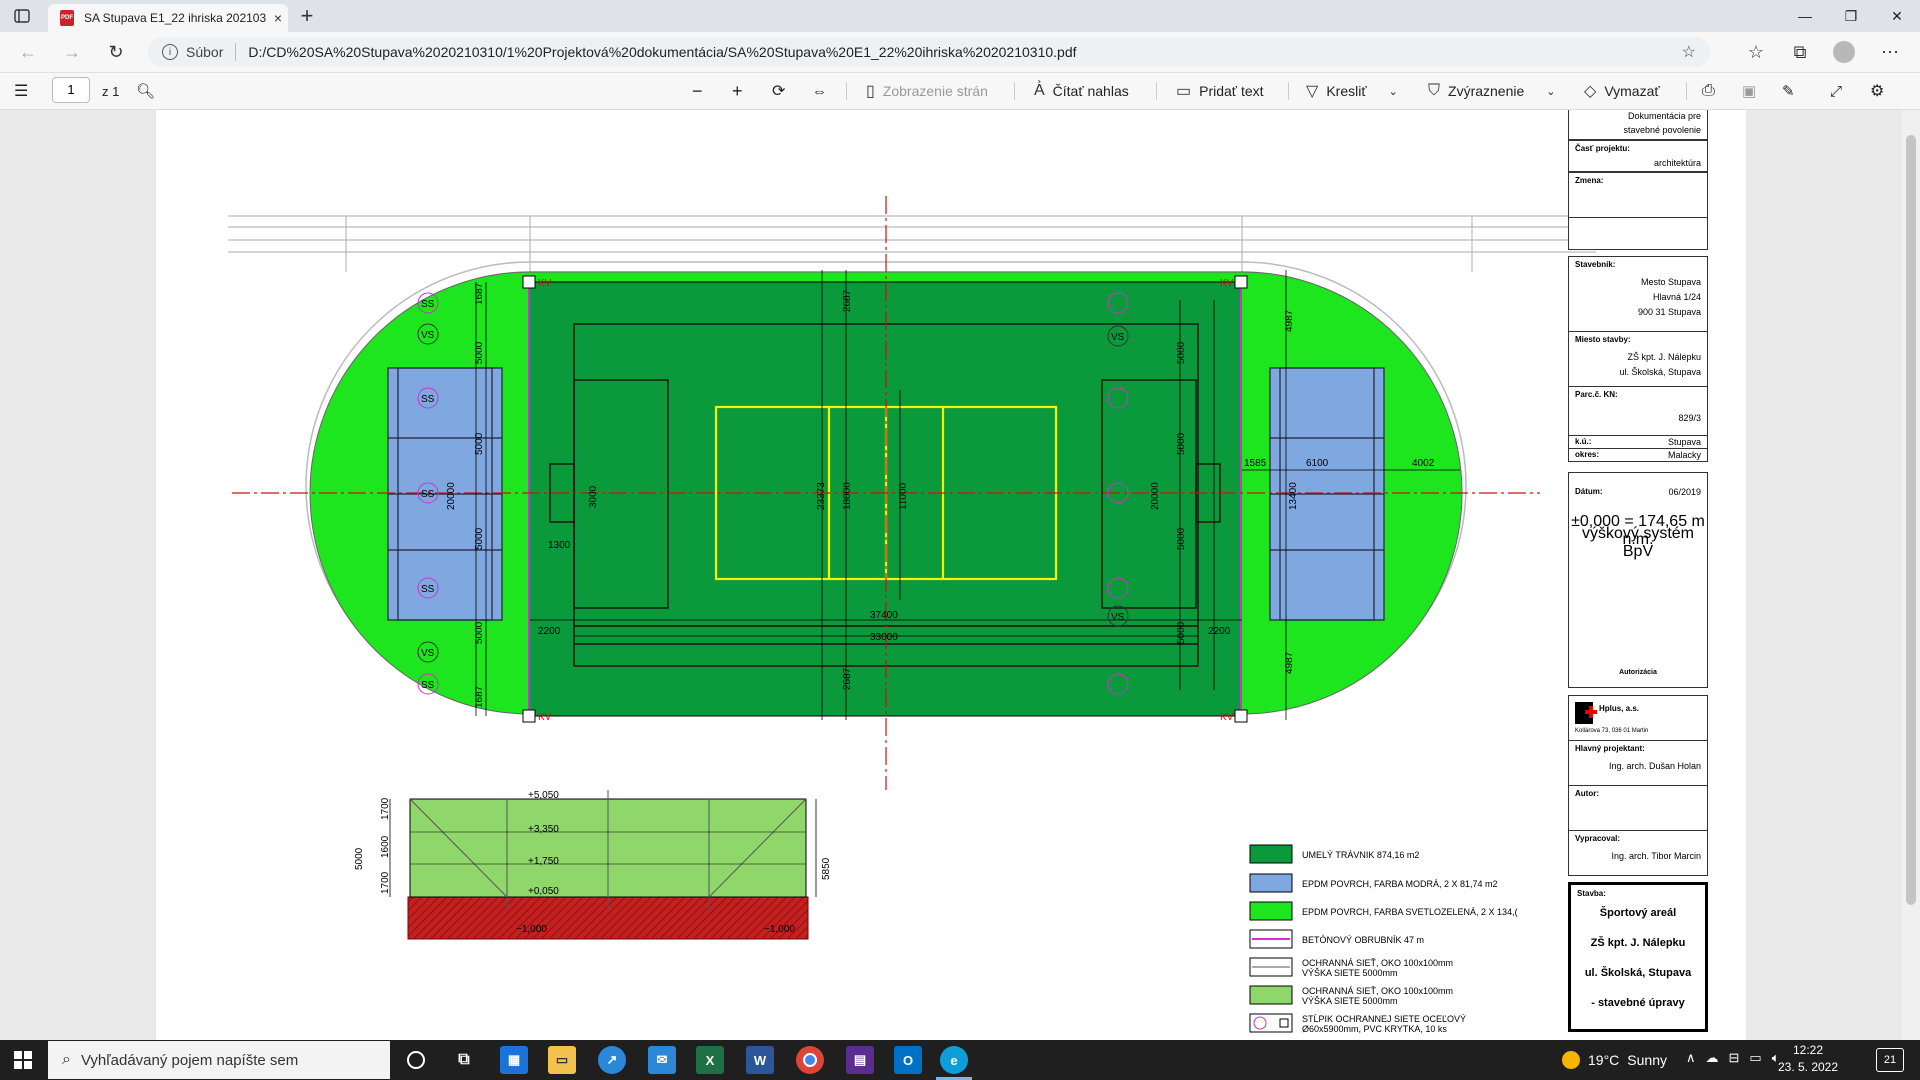 This screenshot has width=1920, height=1080. I want to click on page-number-input: 1, so click(71, 90).